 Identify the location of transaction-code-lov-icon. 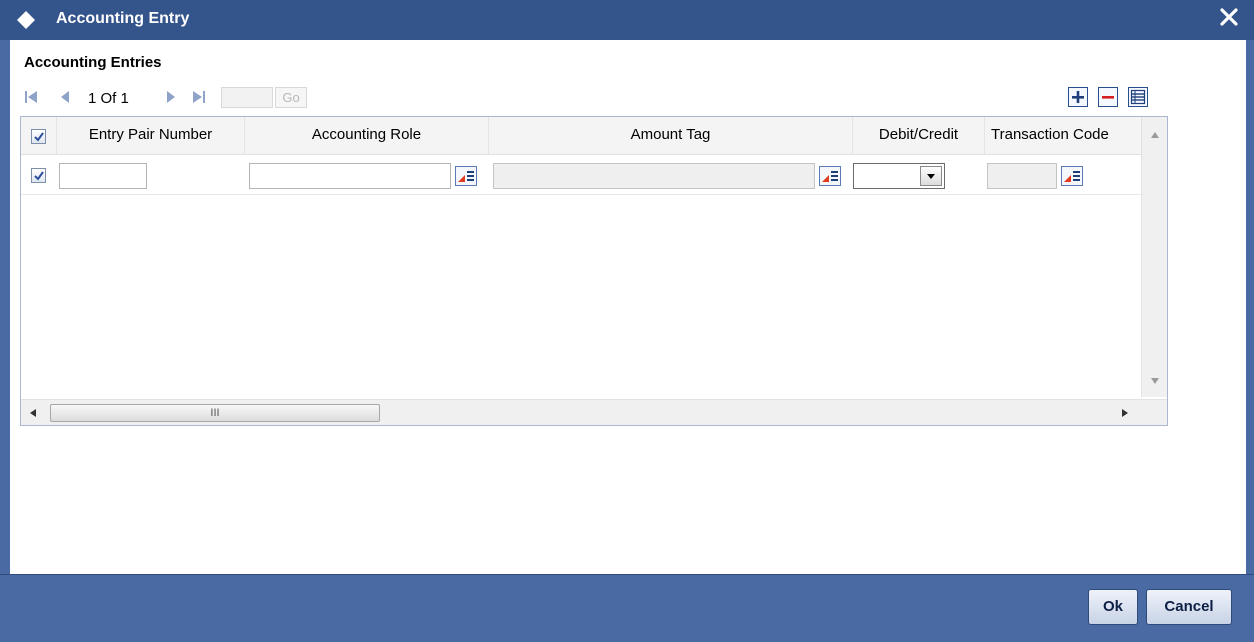
(1072, 176).